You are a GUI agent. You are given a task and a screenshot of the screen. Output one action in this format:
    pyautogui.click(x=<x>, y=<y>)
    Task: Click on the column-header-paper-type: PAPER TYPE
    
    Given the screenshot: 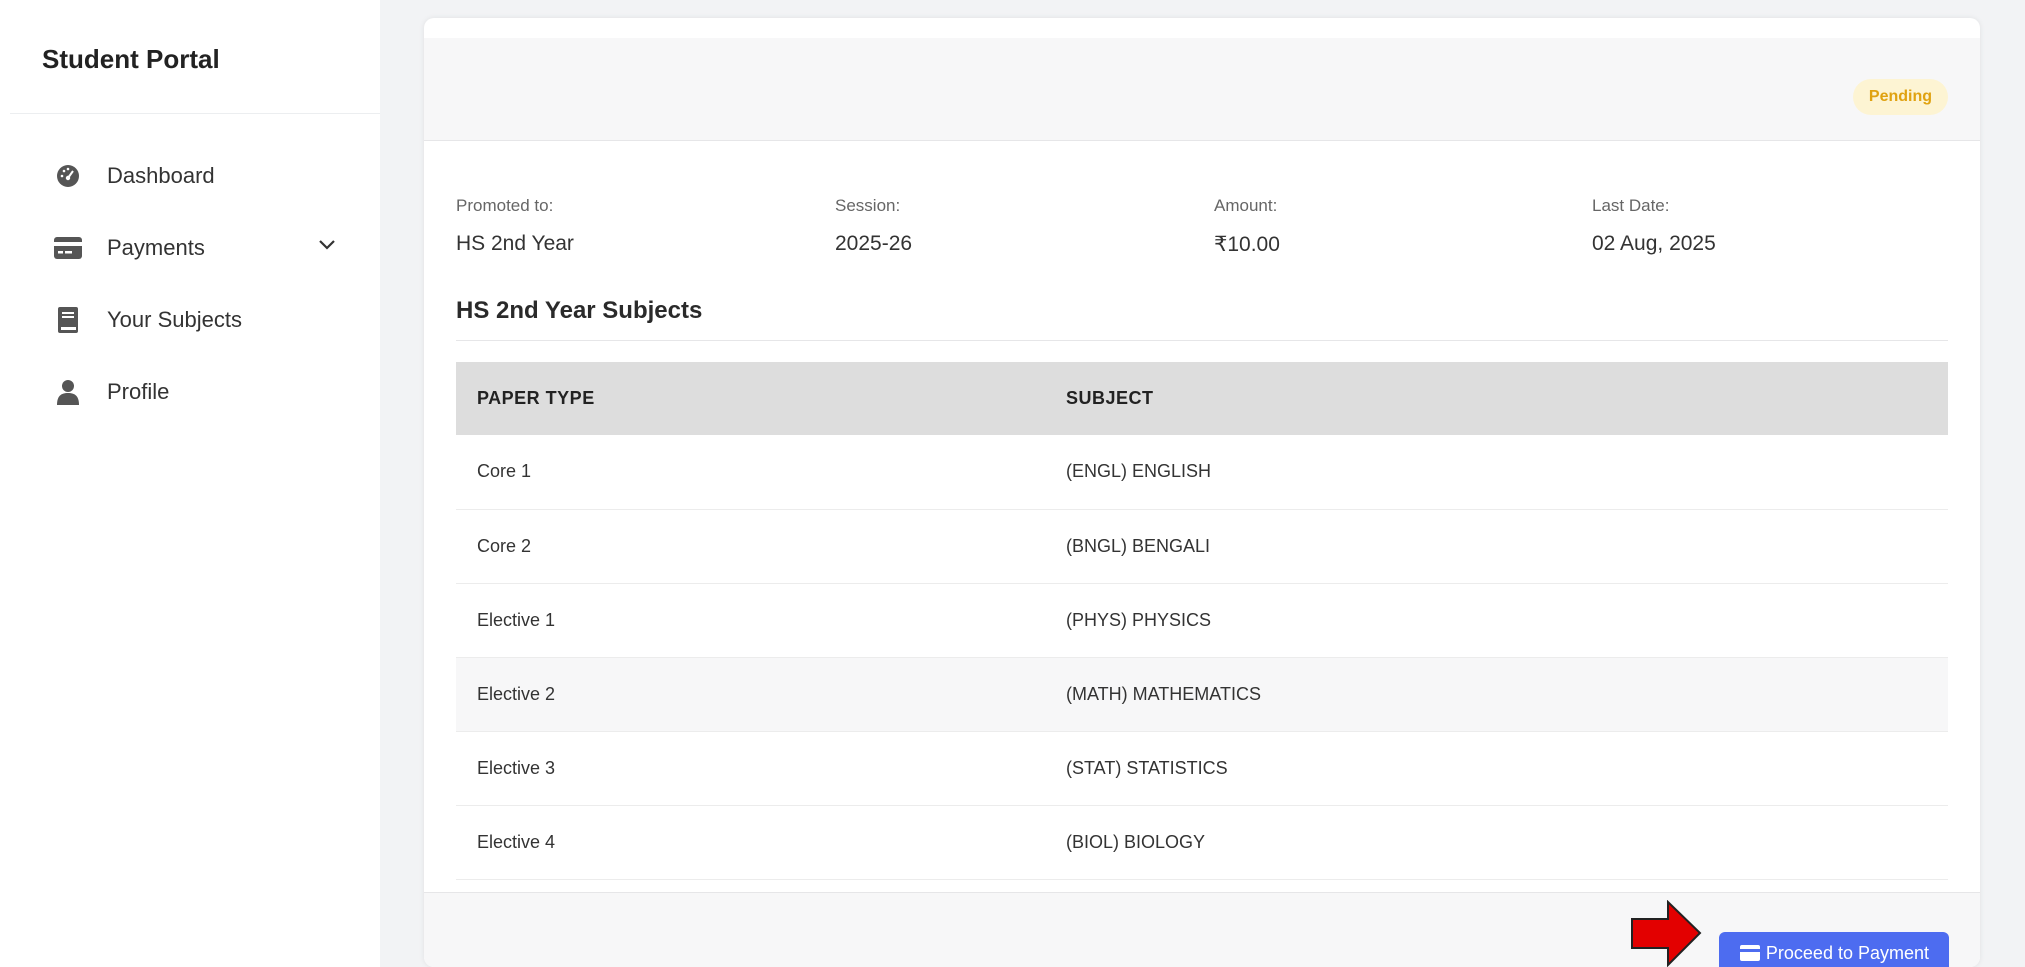 What is the action you would take?
    pyautogui.click(x=750, y=398)
    